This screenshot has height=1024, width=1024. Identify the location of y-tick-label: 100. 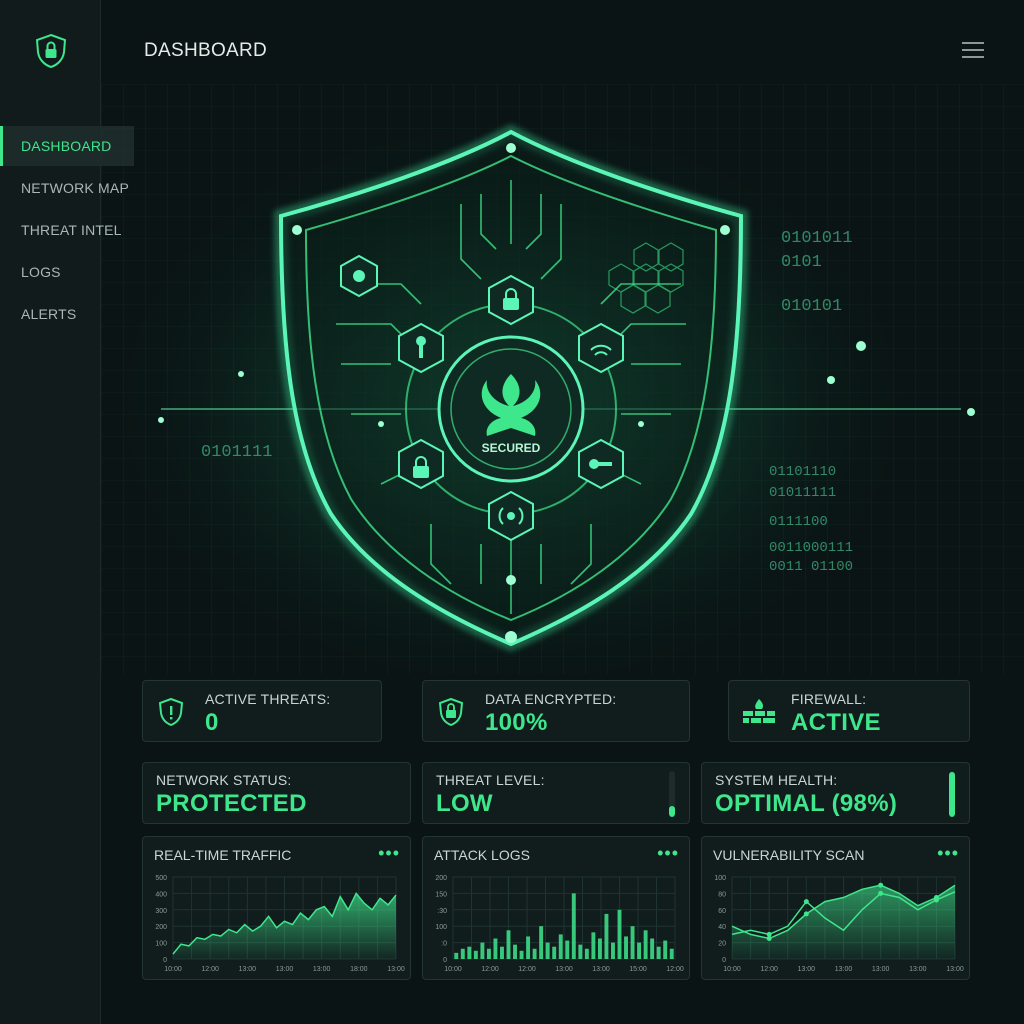
(720, 878).